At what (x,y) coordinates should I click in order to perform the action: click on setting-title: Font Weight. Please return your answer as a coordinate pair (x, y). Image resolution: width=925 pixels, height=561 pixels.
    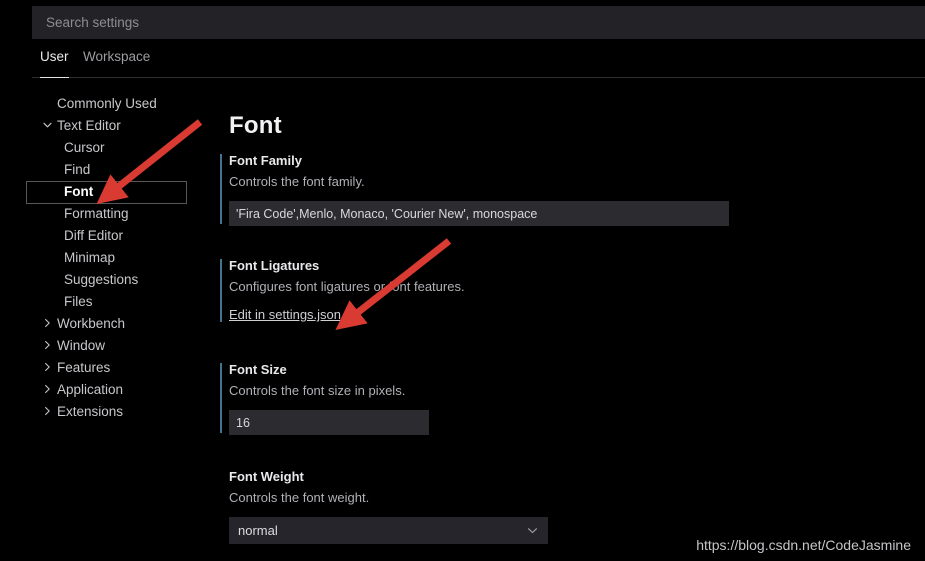
    Looking at the image, I should click on (266, 476).